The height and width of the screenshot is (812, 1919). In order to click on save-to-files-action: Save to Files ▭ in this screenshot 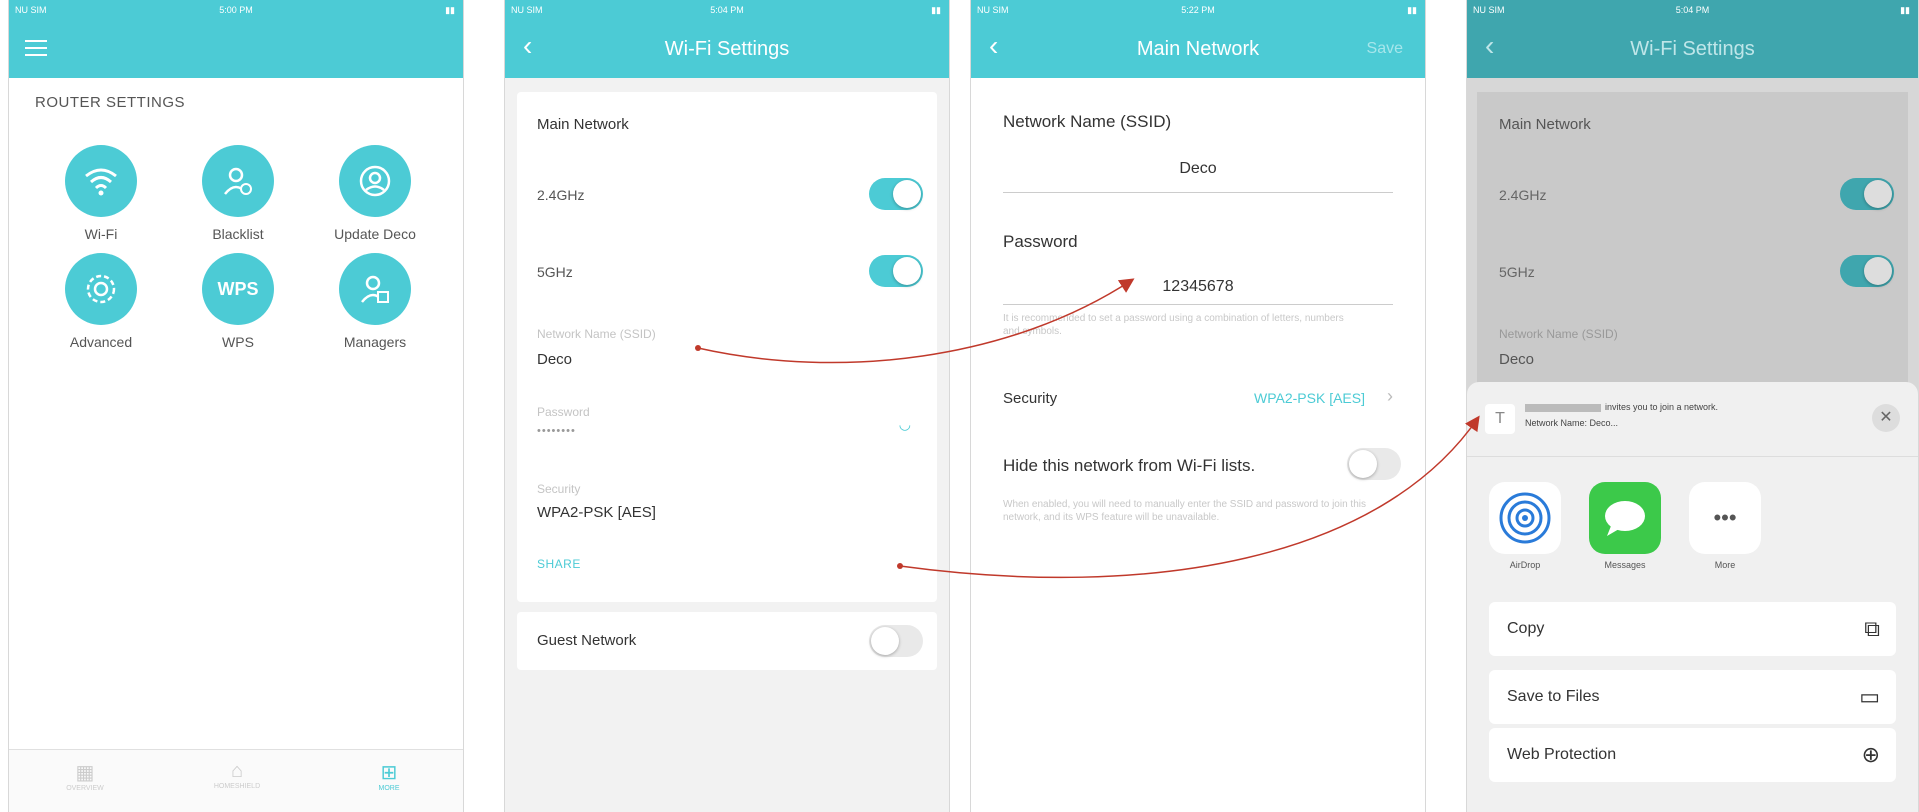, I will do `click(1692, 697)`.